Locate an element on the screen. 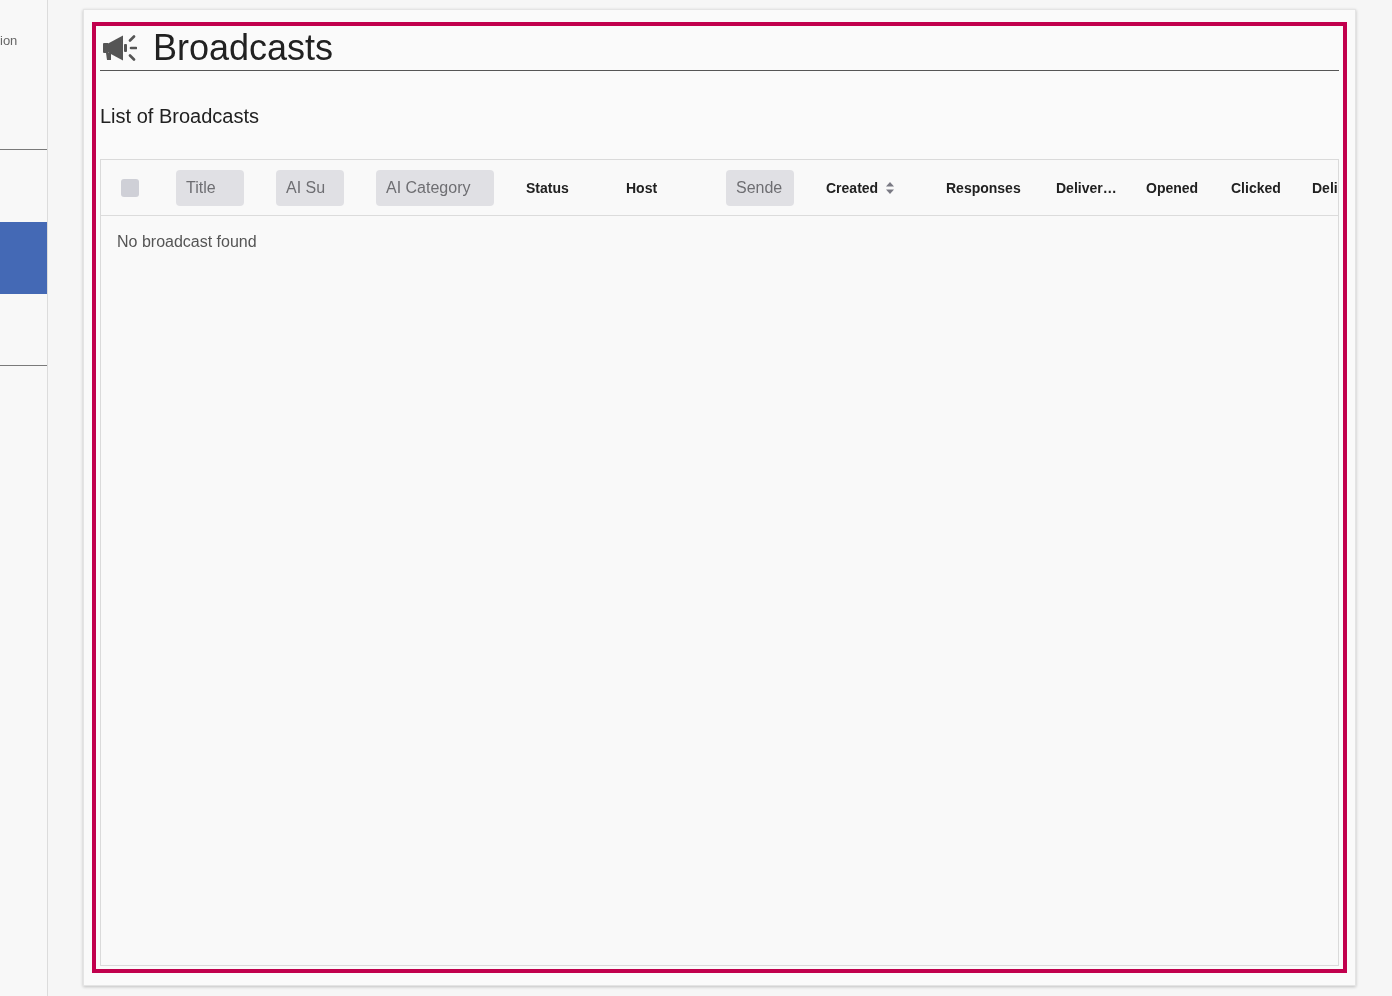 The width and height of the screenshot is (1392, 996). section-title: List of Broadcasts is located at coordinates (179, 116).